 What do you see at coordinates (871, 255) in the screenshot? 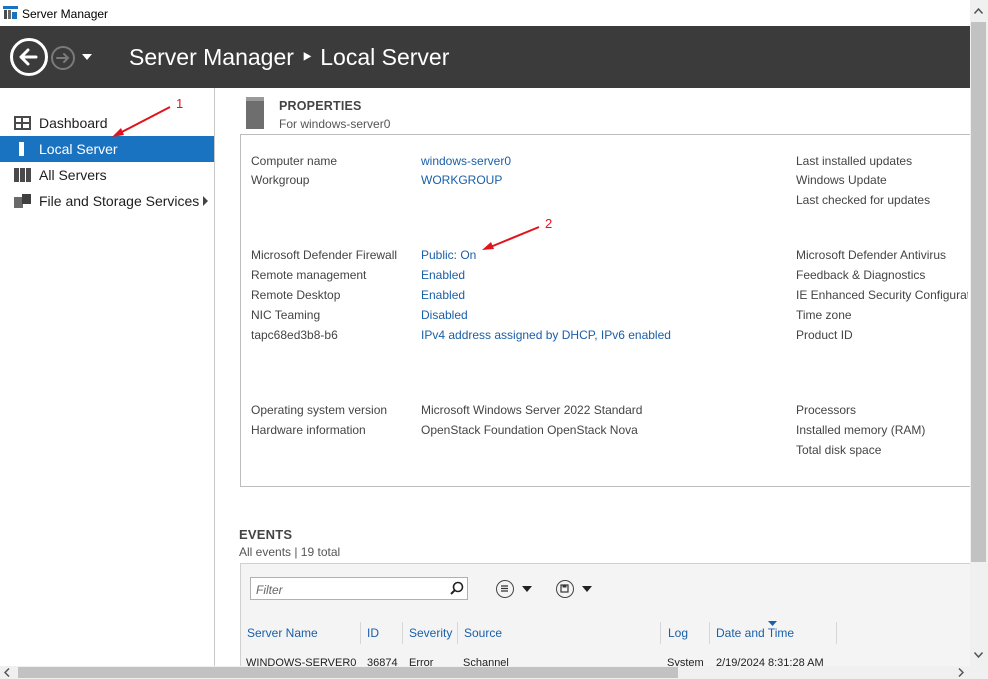
I see `antivirus-label: Microsoft Defender Antivirus` at bounding box center [871, 255].